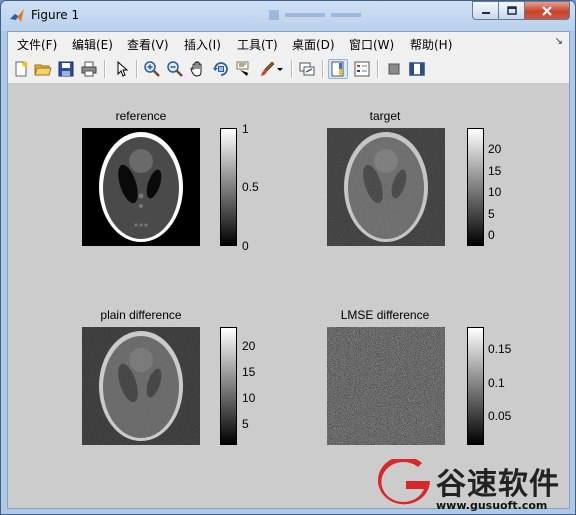 The height and width of the screenshot is (515, 576). Describe the element at coordinates (122, 69) in the screenshot. I see `pointer-icon` at that location.